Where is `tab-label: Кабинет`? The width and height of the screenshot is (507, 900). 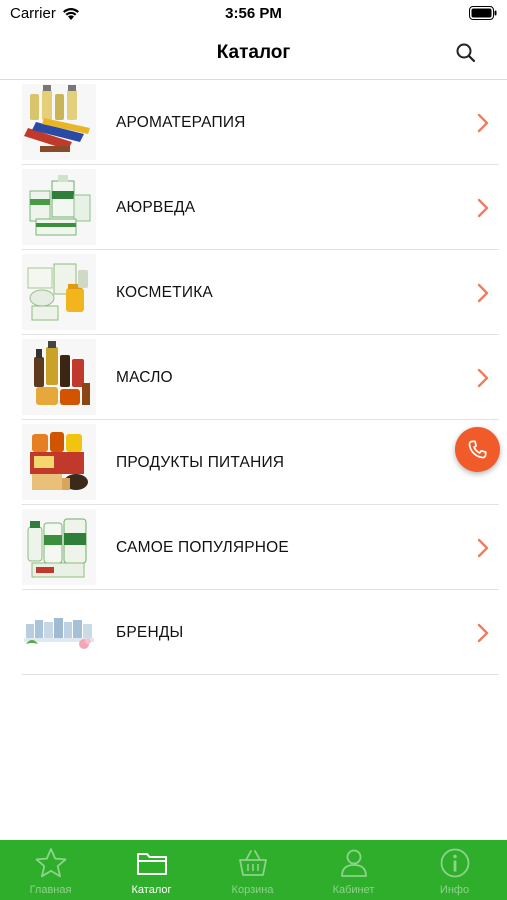
tab-label: Кабинет is located at coordinates (353, 890).